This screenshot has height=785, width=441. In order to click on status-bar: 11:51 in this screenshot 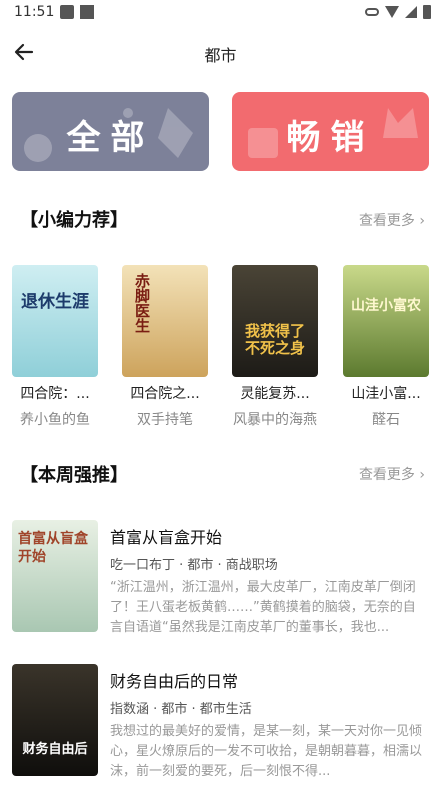, I will do `click(220, 13)`.